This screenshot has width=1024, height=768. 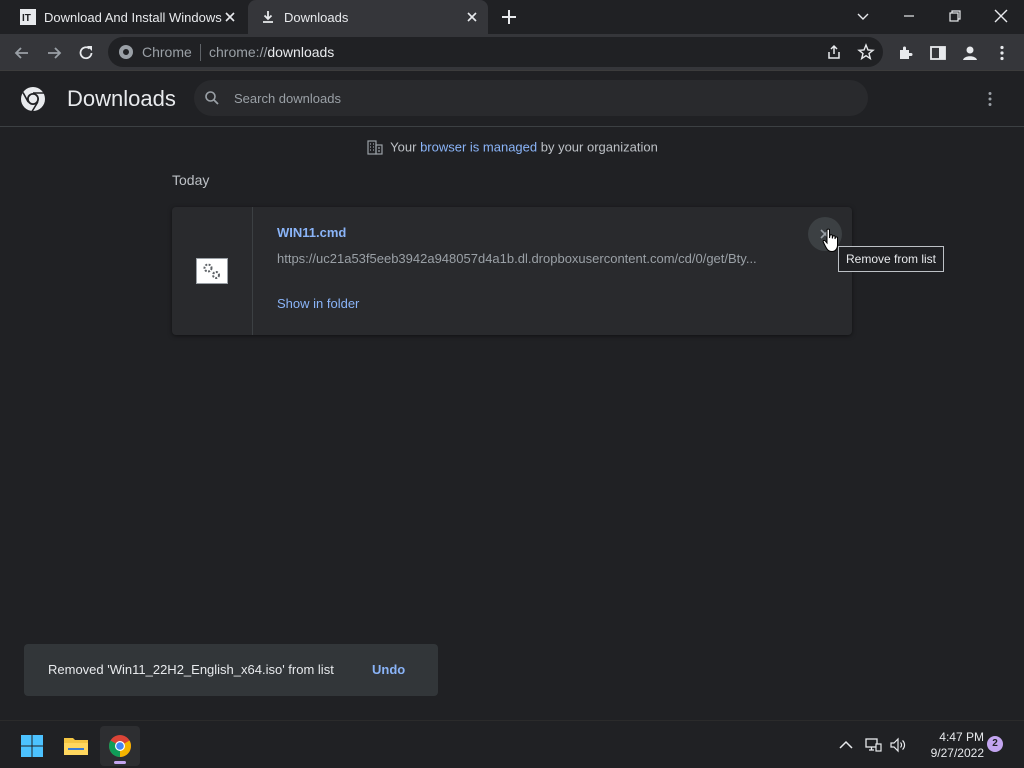 I want to click on file-name-link: WIN11.cmd, so click(x=311, y=232).